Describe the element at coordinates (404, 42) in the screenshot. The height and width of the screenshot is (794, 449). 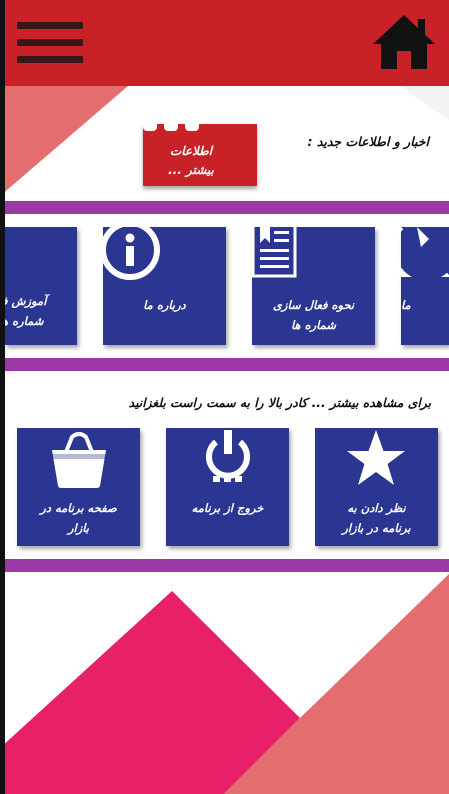
I see `home-icon` at that location.